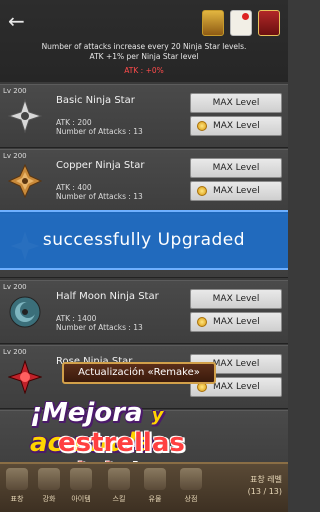  What do you see at coordinates (139, 373) in the screenshot?
I see `remake-label: Actualización «Remake»` at bounding box center [139, 373].